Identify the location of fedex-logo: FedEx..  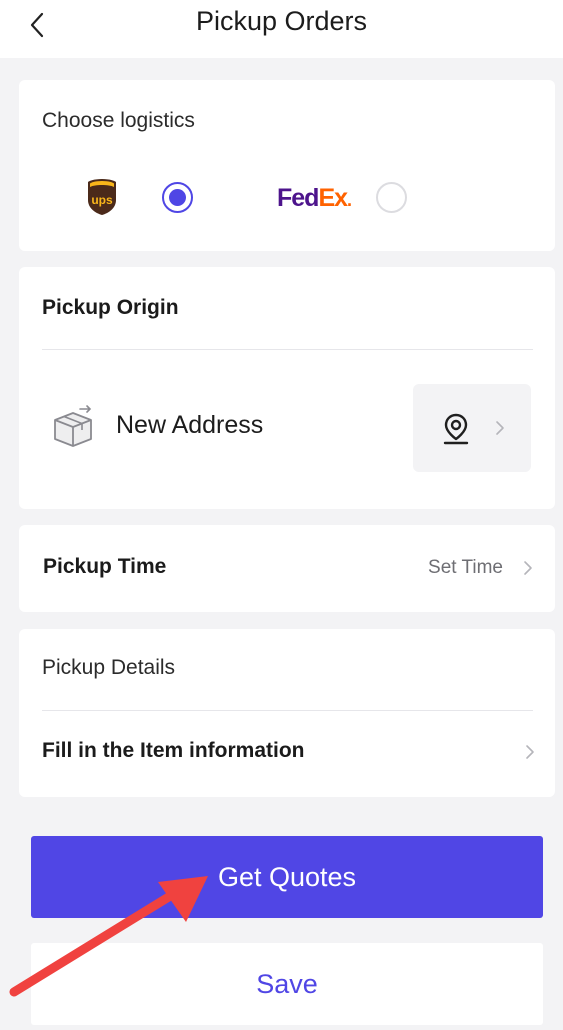
(314, 198).